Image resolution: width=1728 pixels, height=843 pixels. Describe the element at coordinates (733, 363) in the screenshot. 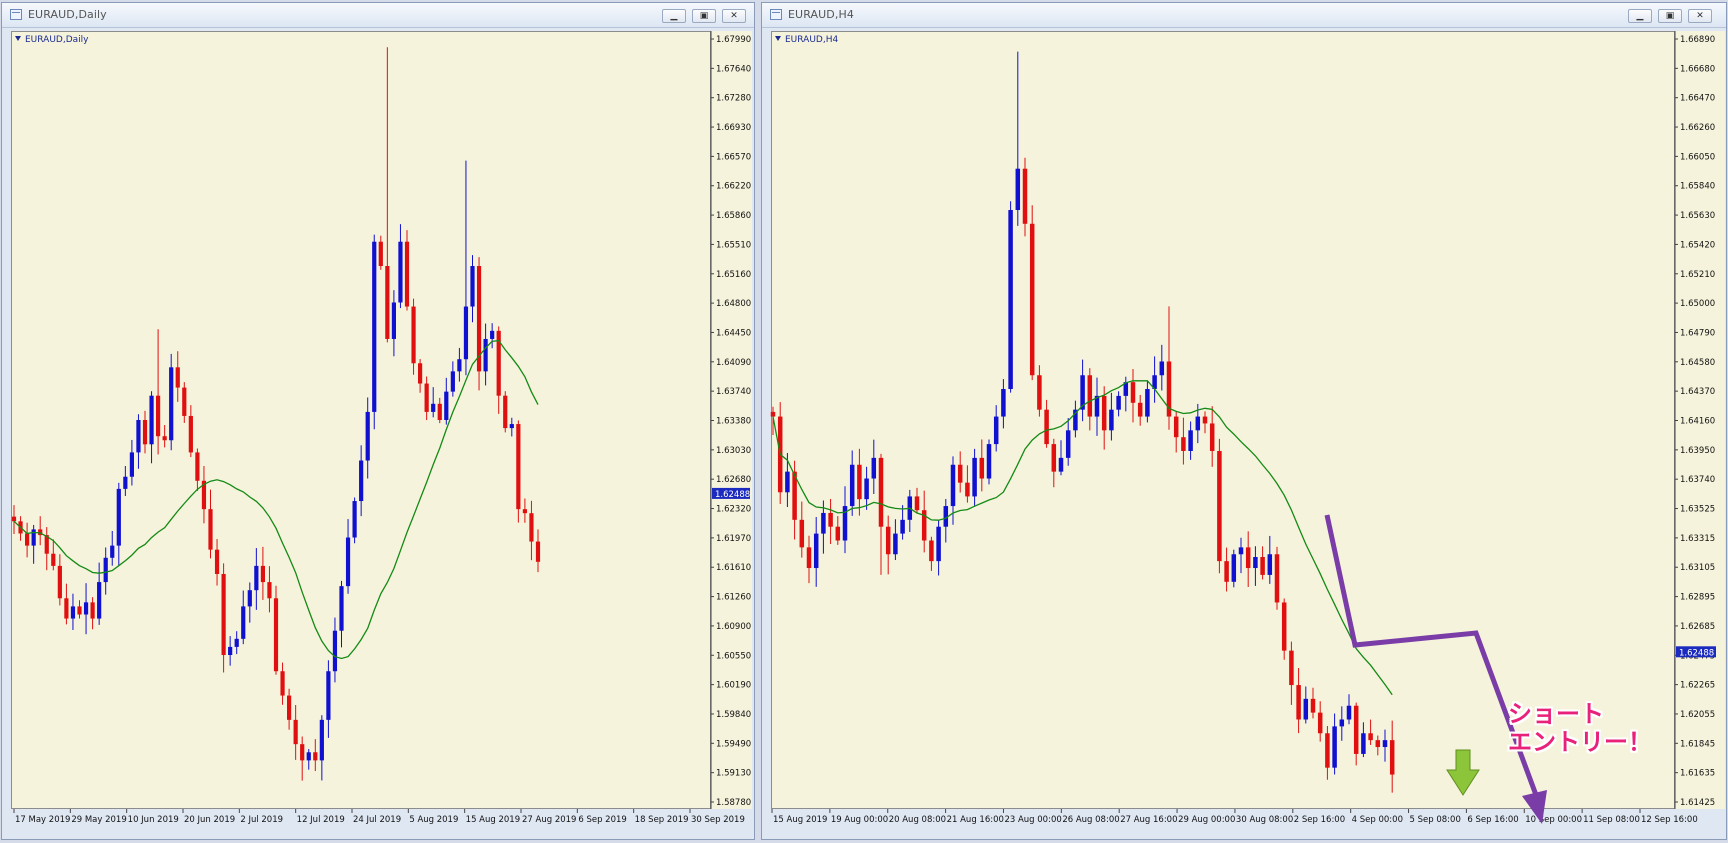

I see `y-tick-label: 1.64090` at that location.